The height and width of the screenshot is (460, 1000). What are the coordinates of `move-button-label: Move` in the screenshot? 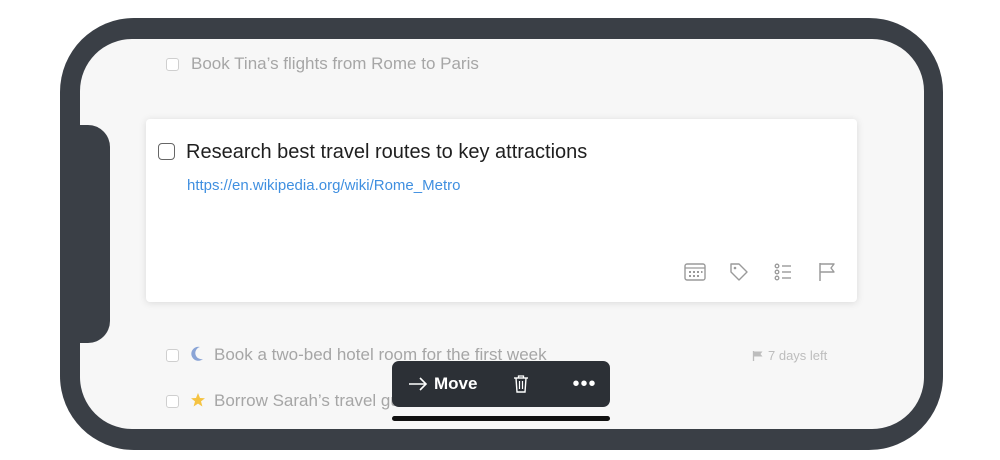 It's located at (456, 383).